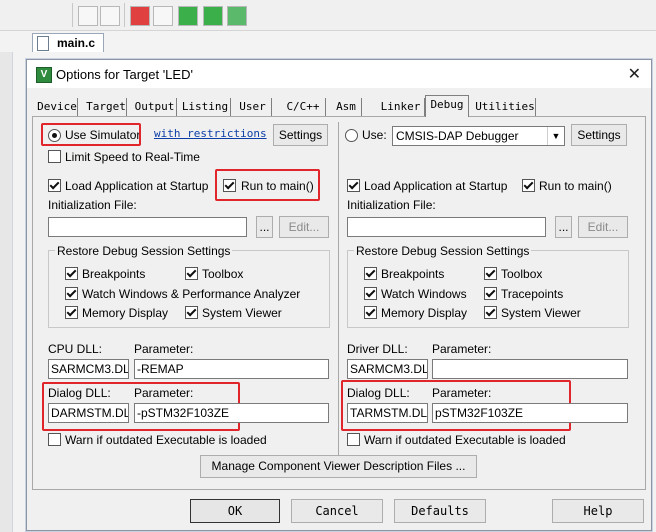 This screenshot has height=532, width=656. What do you see at coordinates (88, 413) in the screenshot?
I see `dialog-dll-input: DARMSTM.DLL` at bounding box center [88, 413].